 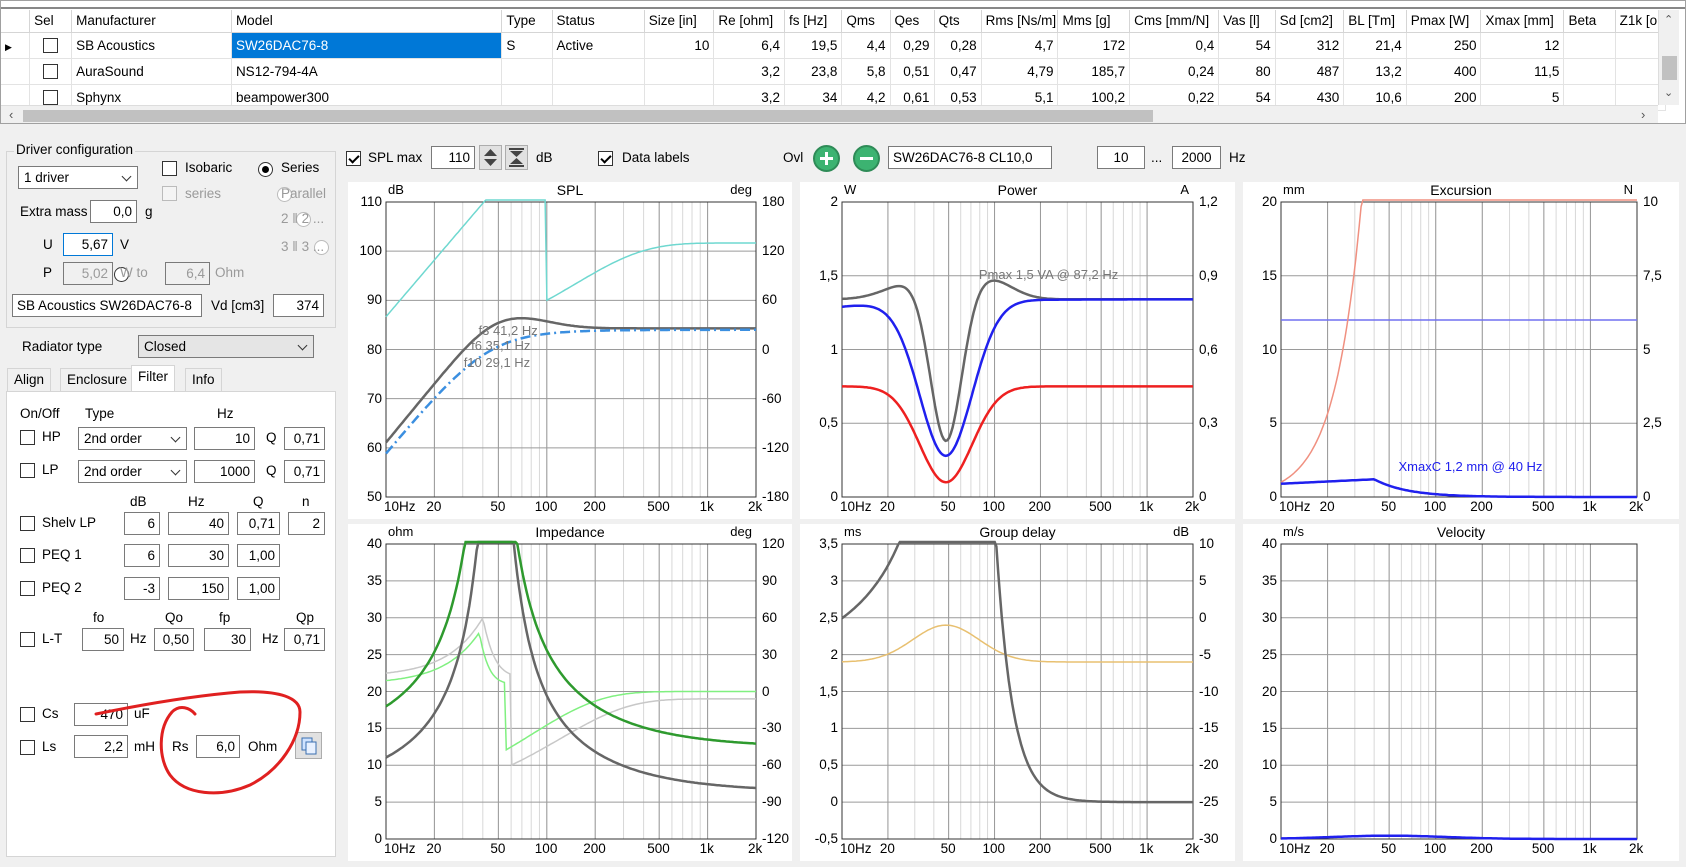 What do you see at coordinates (1522, 71) in the screenshot?
I see `cell-xmax: 11,5` at bounding box center [1522, 71].